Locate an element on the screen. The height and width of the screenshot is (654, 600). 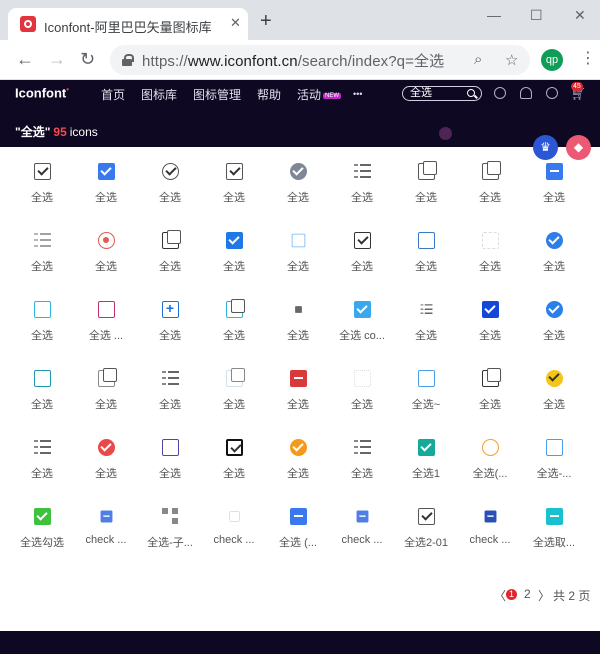
upload-cloud-icon is located at coordinates (526, 93).